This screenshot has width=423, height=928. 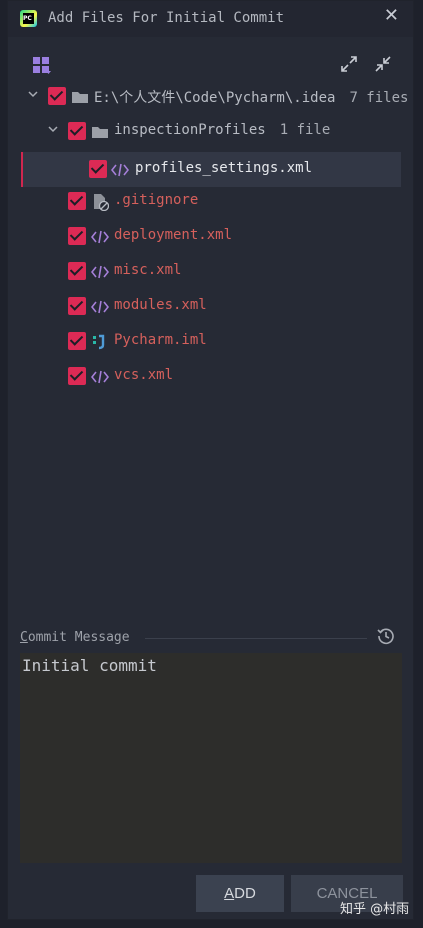 What do you see at coordinates (57, 96) in the screenshot?
I see `root-checkbox` at bounding box center [57, 96].